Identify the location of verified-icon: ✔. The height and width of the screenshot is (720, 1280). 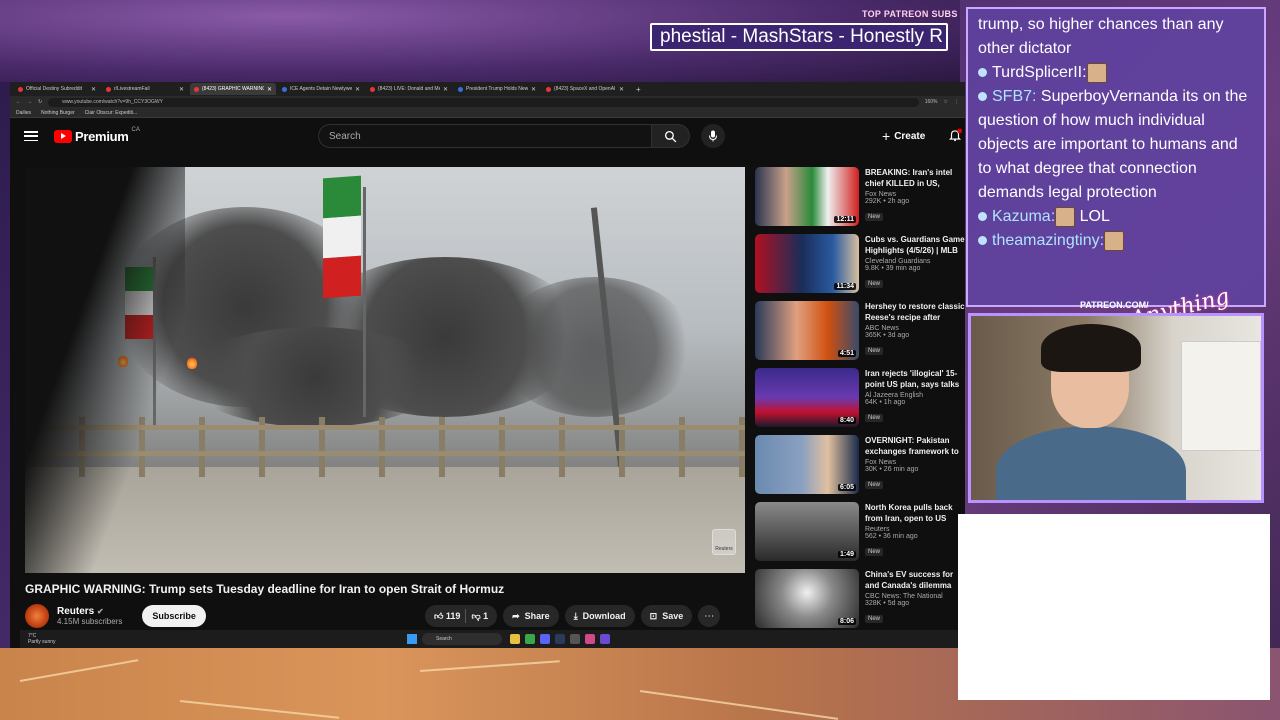
(100, 611).